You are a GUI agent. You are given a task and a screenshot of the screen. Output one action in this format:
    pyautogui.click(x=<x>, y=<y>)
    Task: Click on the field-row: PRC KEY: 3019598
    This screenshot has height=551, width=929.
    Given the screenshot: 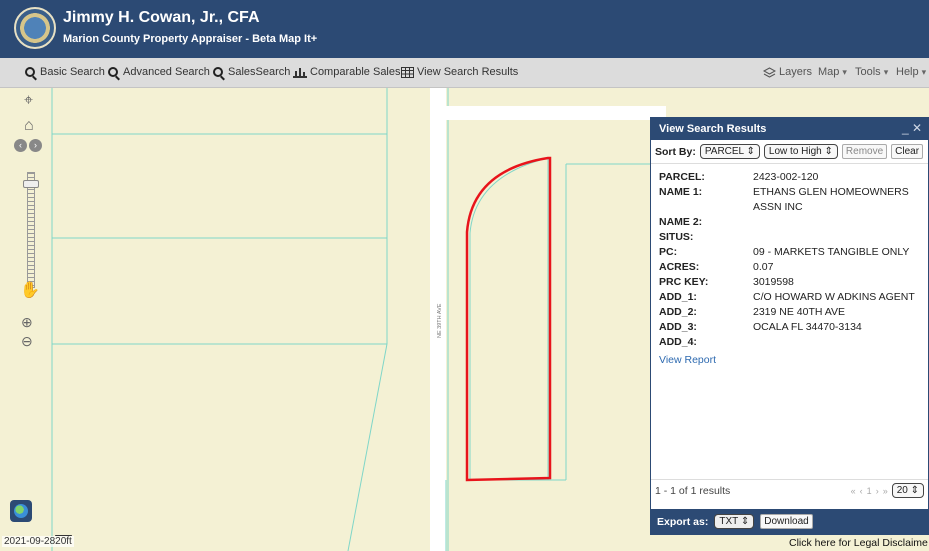 What is the action you would take?
    pyautogui.click(x=726, y=282)
    